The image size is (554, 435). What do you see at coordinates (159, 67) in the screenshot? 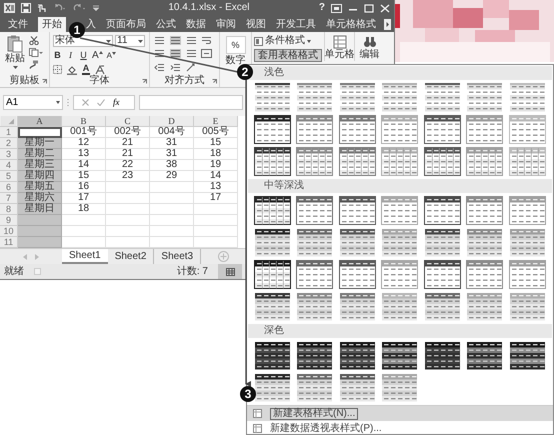
I see `decrease-indent-icon` at bounding box center [159, 67].